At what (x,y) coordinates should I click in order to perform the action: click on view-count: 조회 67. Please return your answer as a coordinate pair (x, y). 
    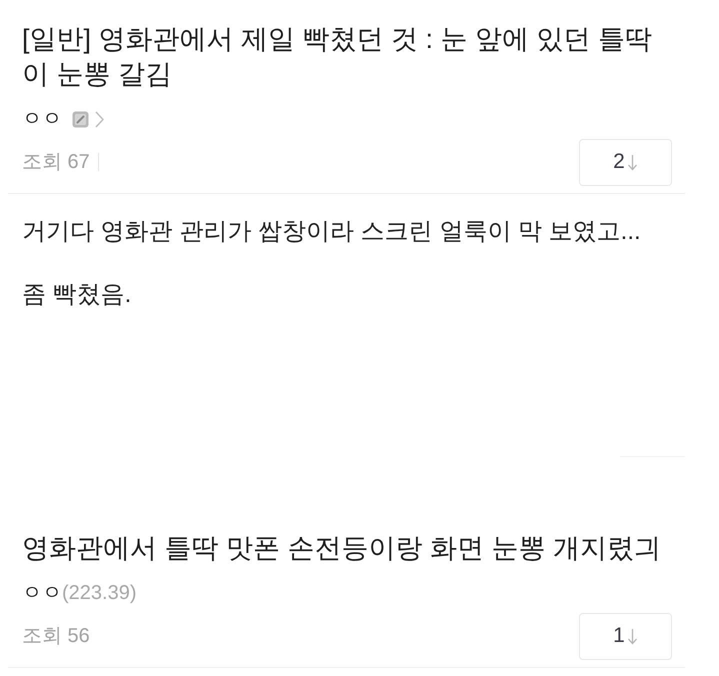
    Looking at the image, I should click on (56, 162).